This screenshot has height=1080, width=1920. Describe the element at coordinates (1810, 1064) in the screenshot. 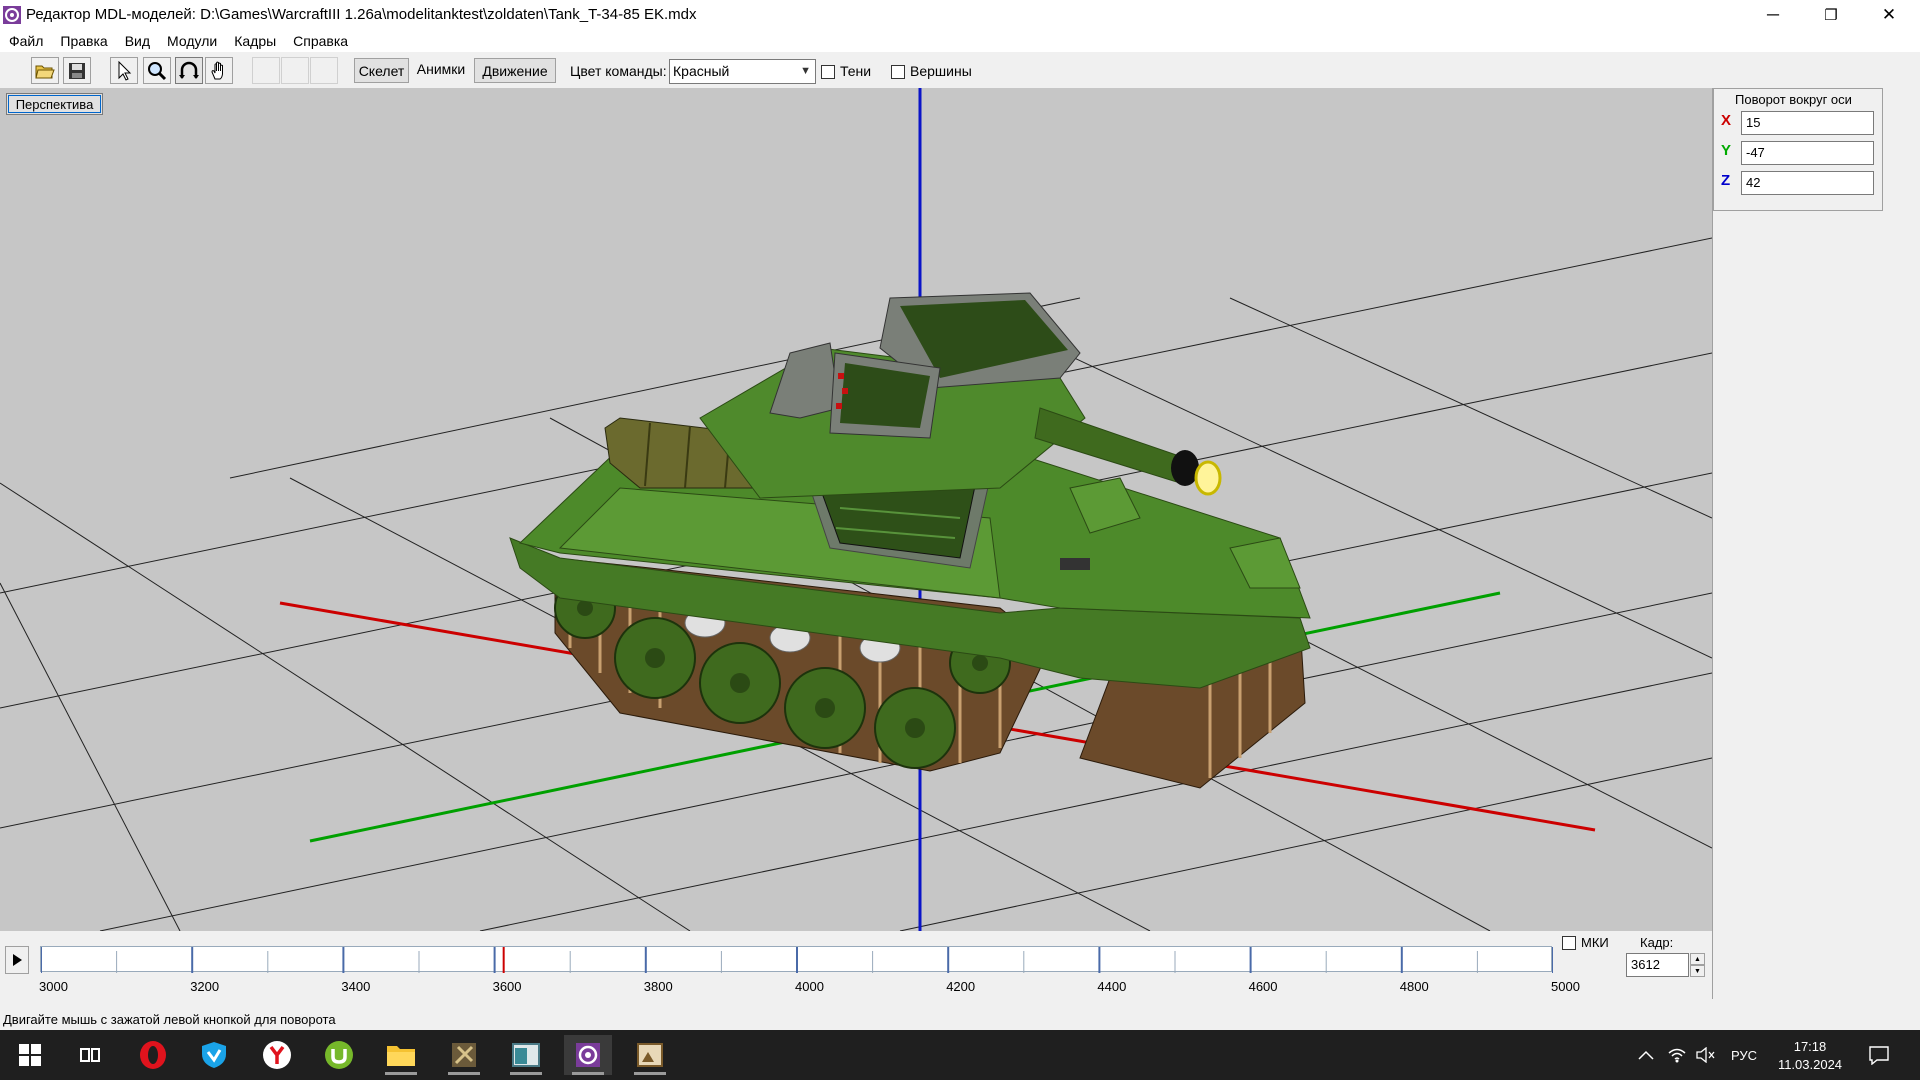

I see `clock-date: 11.03.2024` at that location.